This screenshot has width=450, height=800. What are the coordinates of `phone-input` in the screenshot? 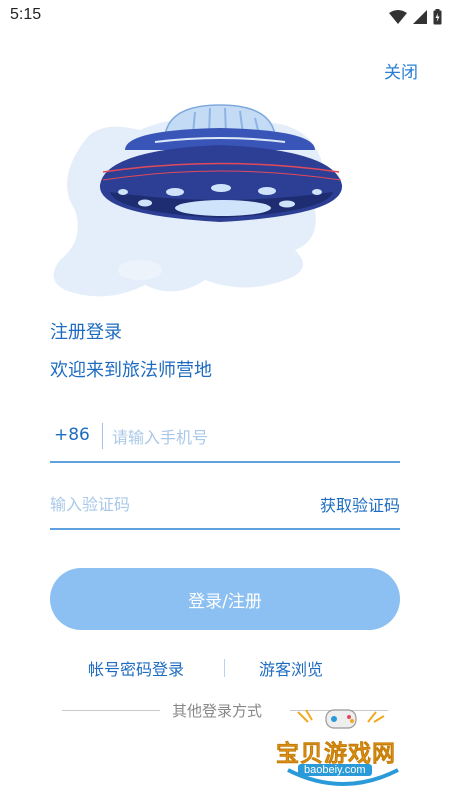 It's located at (252, 437).